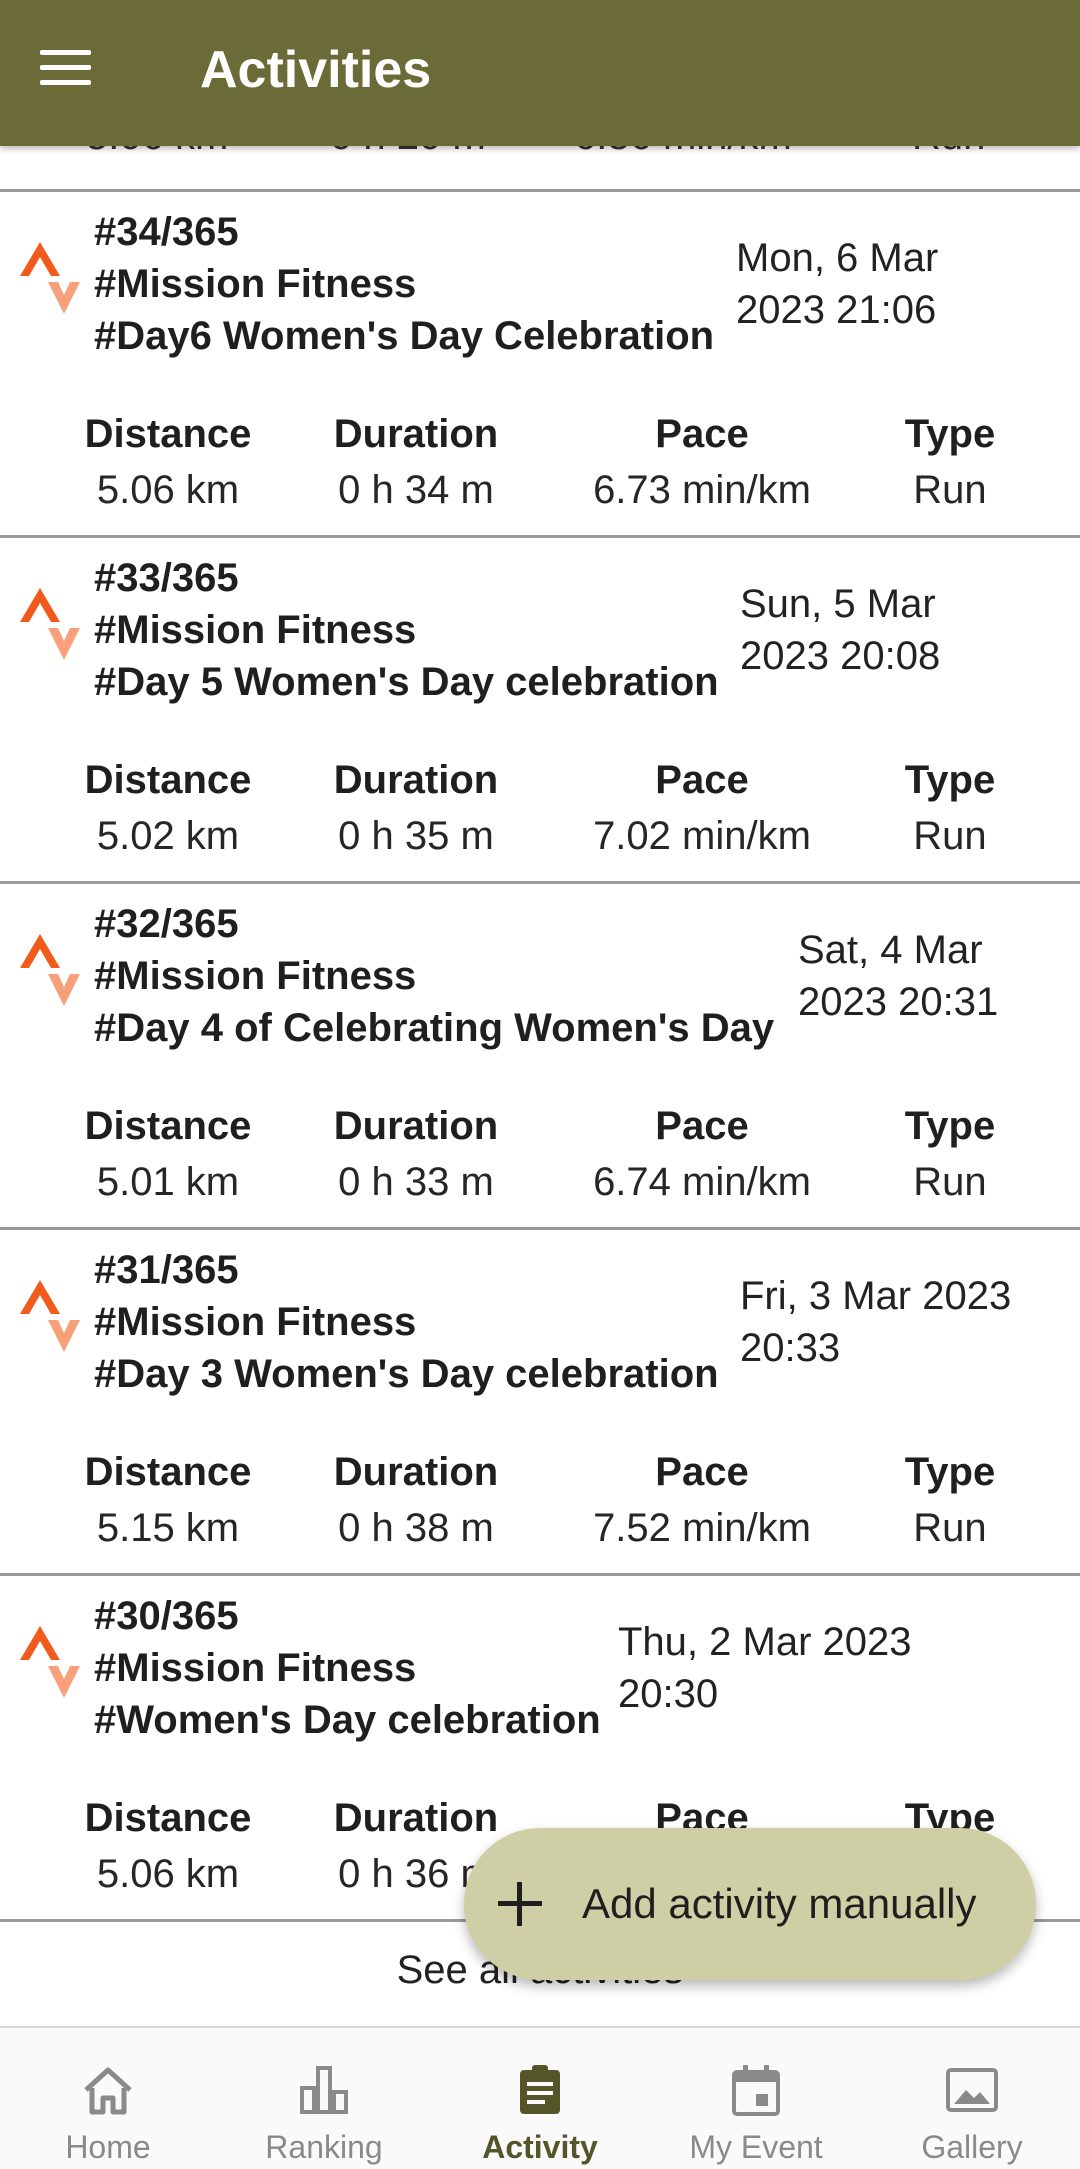 The height and width of the screenshot is (2169, 1080). What do you see at coordinates (416, 1500) in the screenshot?
I see `stat-duration: Duration 0 h 38 m` at bounding box center [416, 1500].